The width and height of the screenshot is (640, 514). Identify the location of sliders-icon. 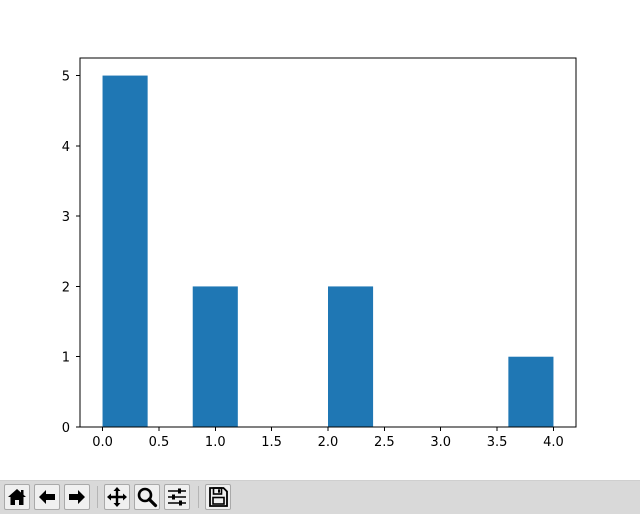
(177, 497).